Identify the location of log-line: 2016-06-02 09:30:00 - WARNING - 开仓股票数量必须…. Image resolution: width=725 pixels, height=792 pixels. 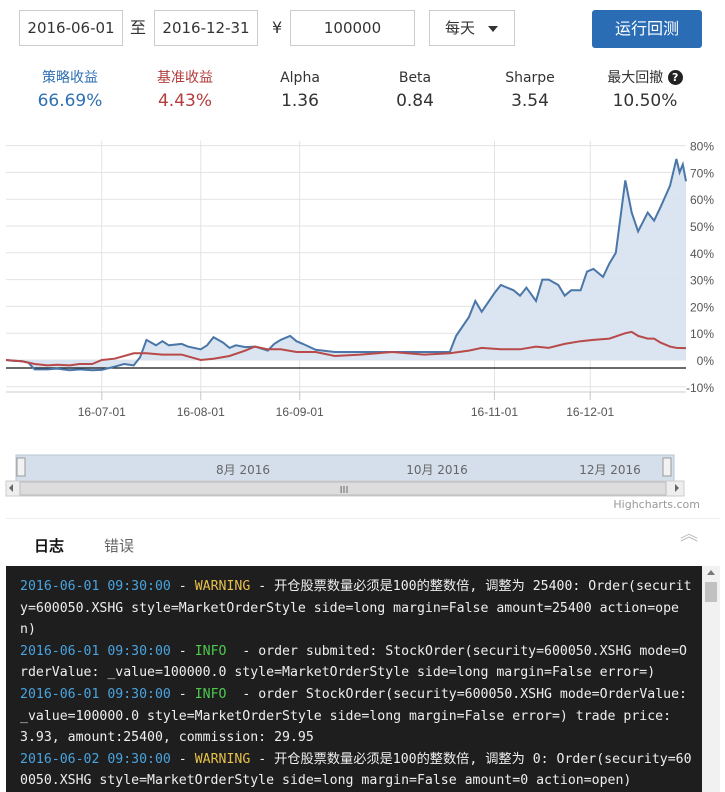
(356, 770).